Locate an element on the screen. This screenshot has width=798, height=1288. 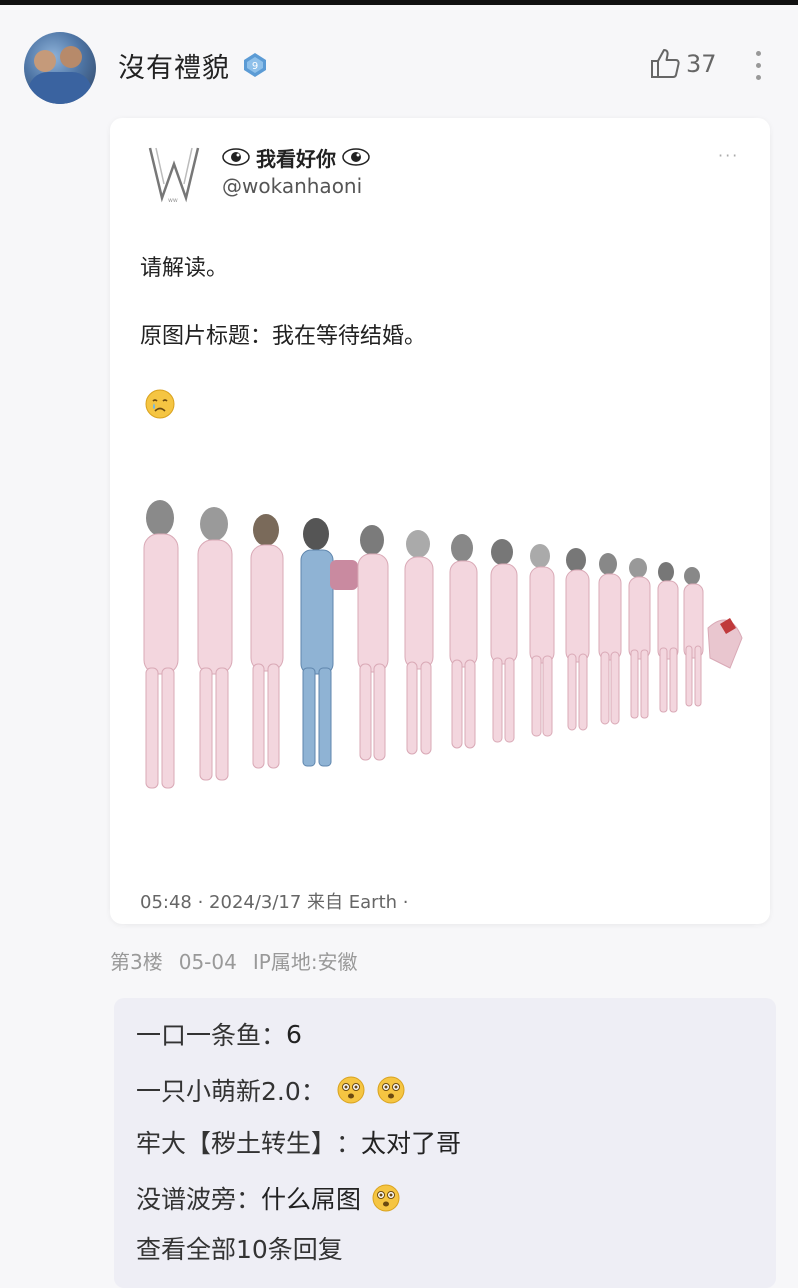
reply-item: 没谱波旁：什么屌图 is located at coordinates (268, 1198).